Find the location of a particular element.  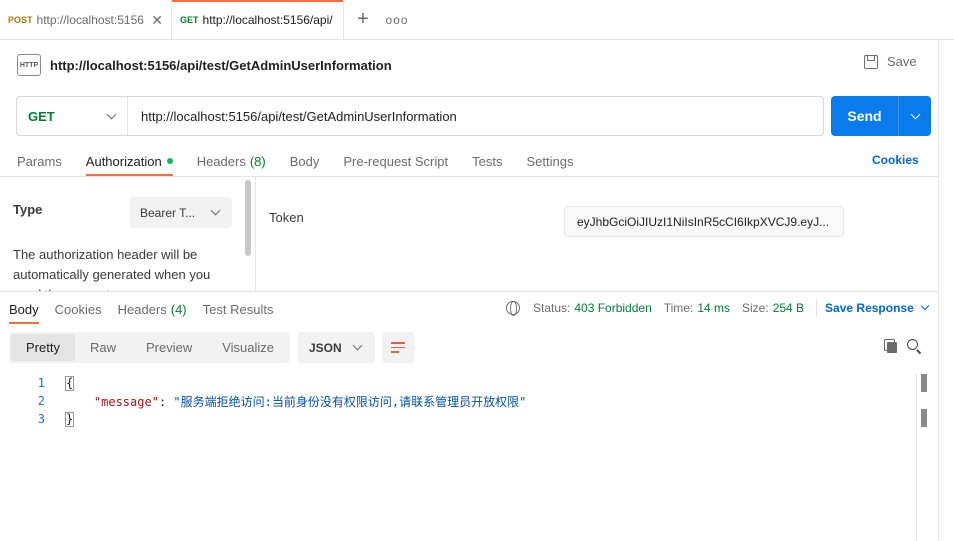

tab-pre-request-script: Pre-request Script is located at coordinates (395, 161).